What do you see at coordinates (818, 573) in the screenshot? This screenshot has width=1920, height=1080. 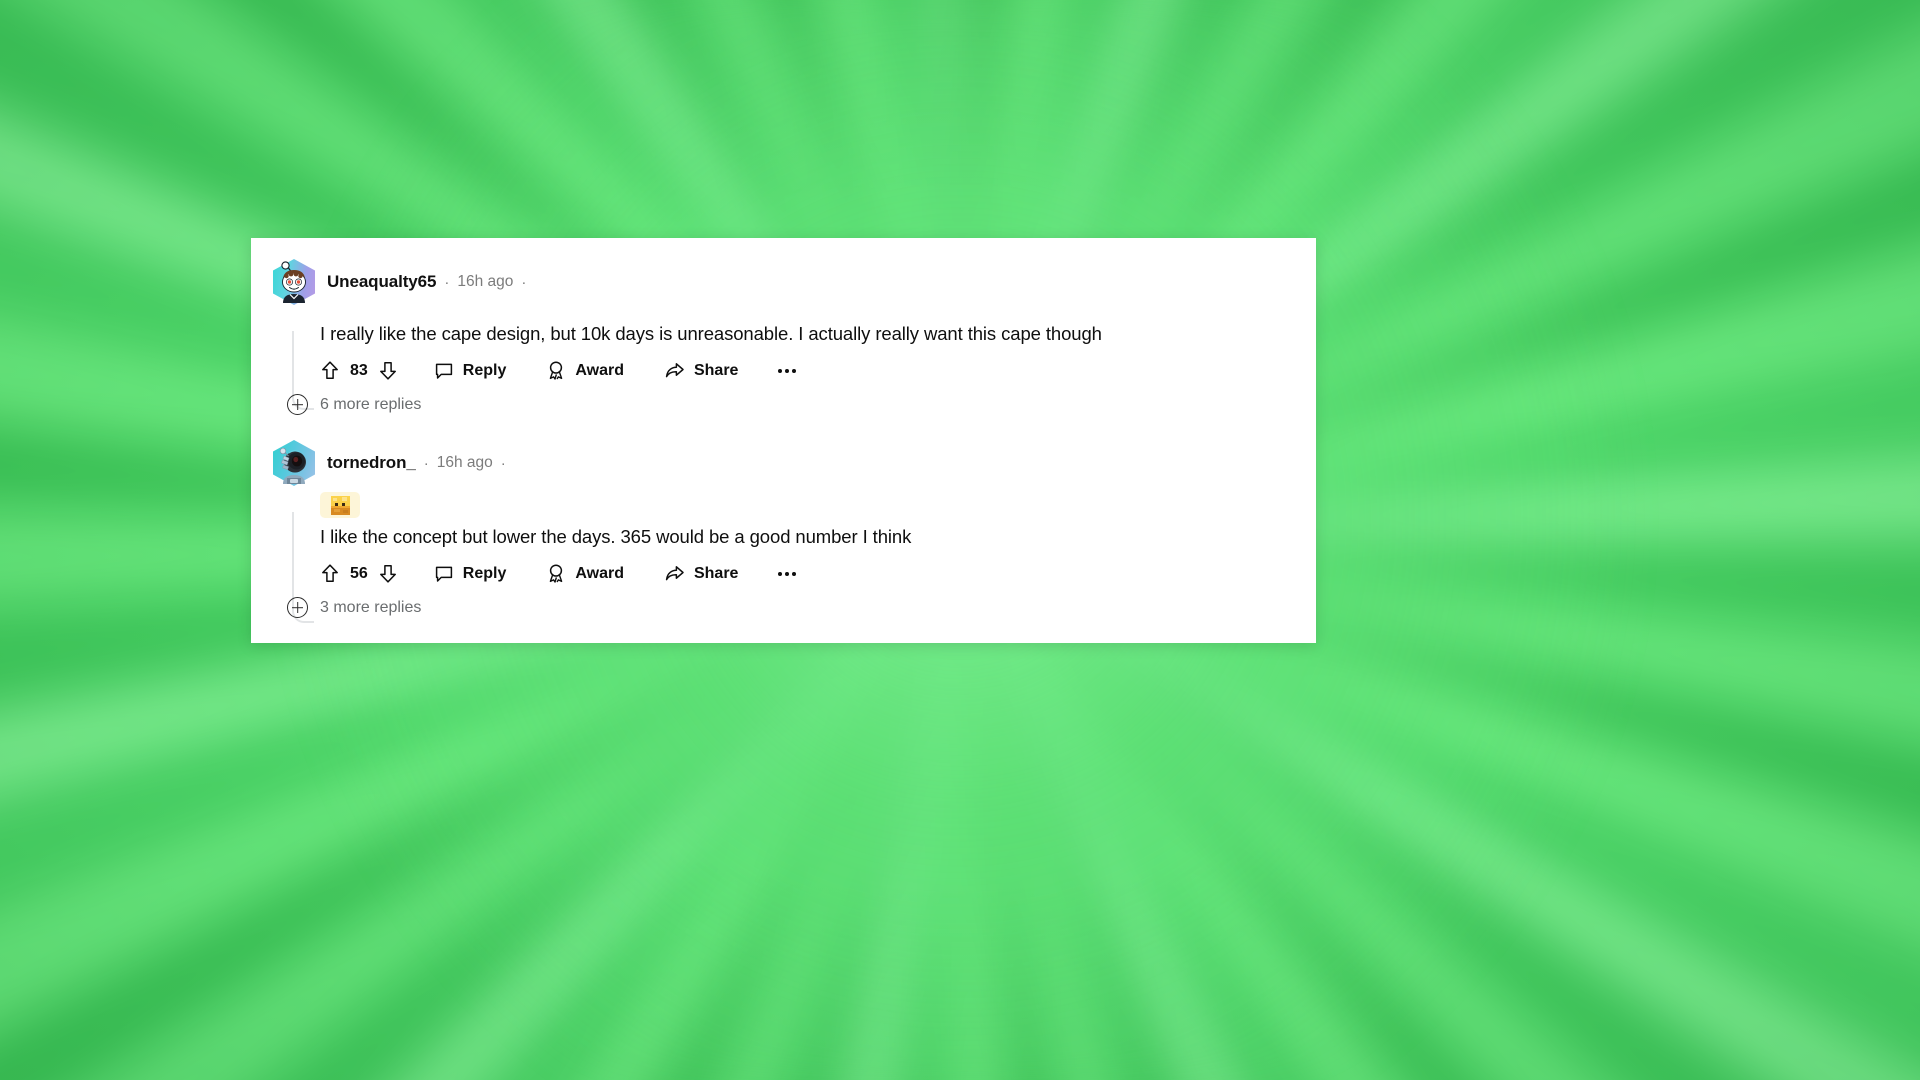 I see `comment-action-bar: 56 Reply Award Share` at bounding box center [818, 573].